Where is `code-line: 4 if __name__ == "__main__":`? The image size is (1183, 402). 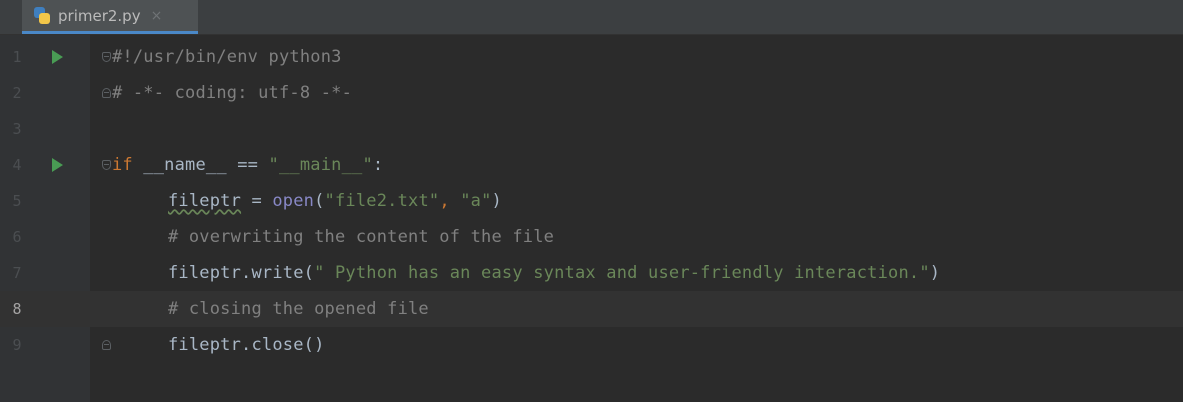 code-line: 4 if __name__ == "__main__": is located at coordinates (591, 165).